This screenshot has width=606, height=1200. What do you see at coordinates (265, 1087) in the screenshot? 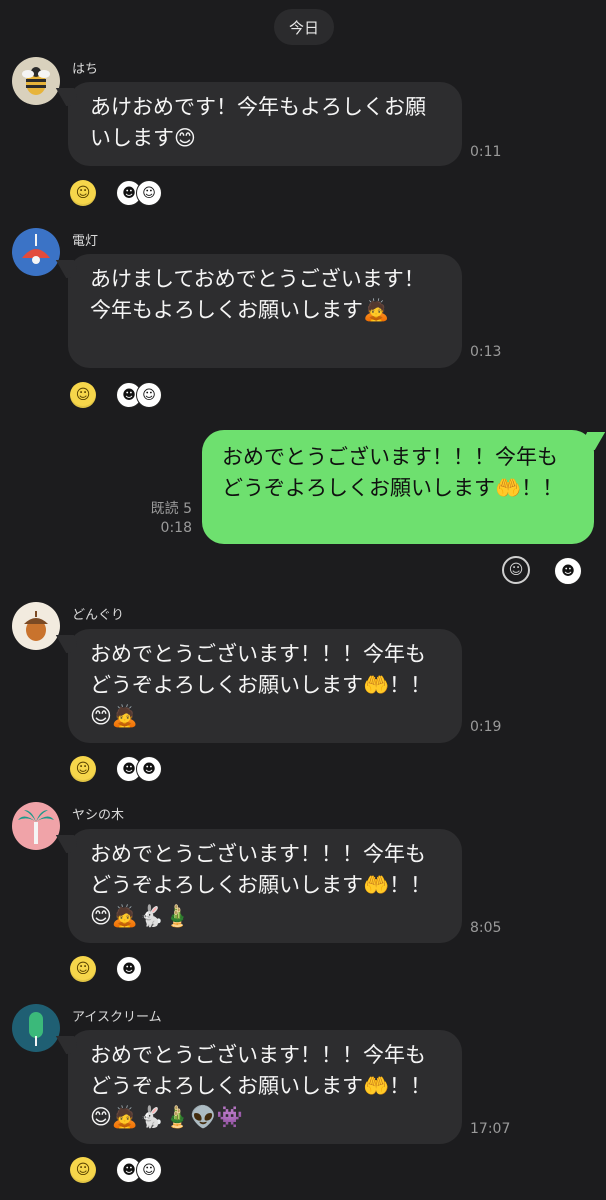
I see `message-bubble: おめでとうございます！！！今年もどうぞよろしくお願いします🤲！！😊🙇🐇🎍👽👾` at bounding box center [265, 1087].